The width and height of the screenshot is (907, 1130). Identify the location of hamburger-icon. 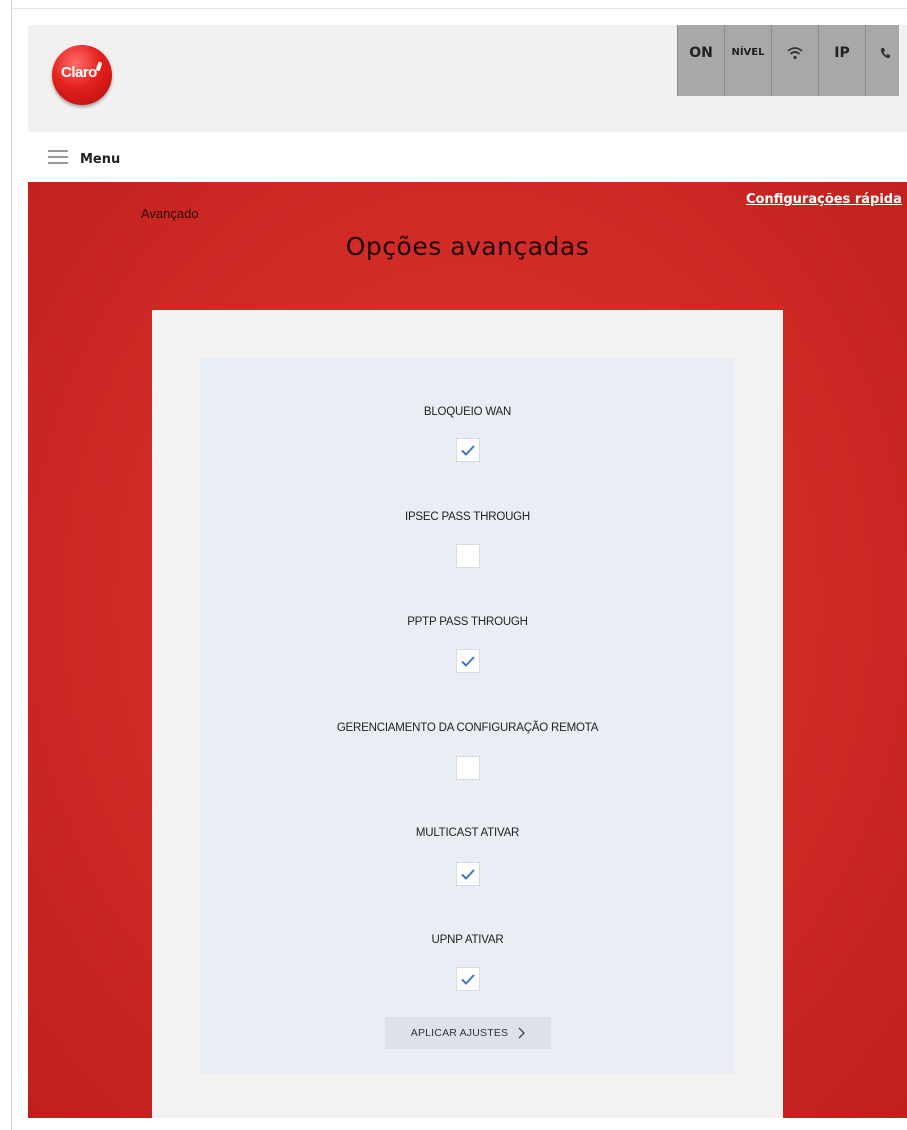
(58, 157).